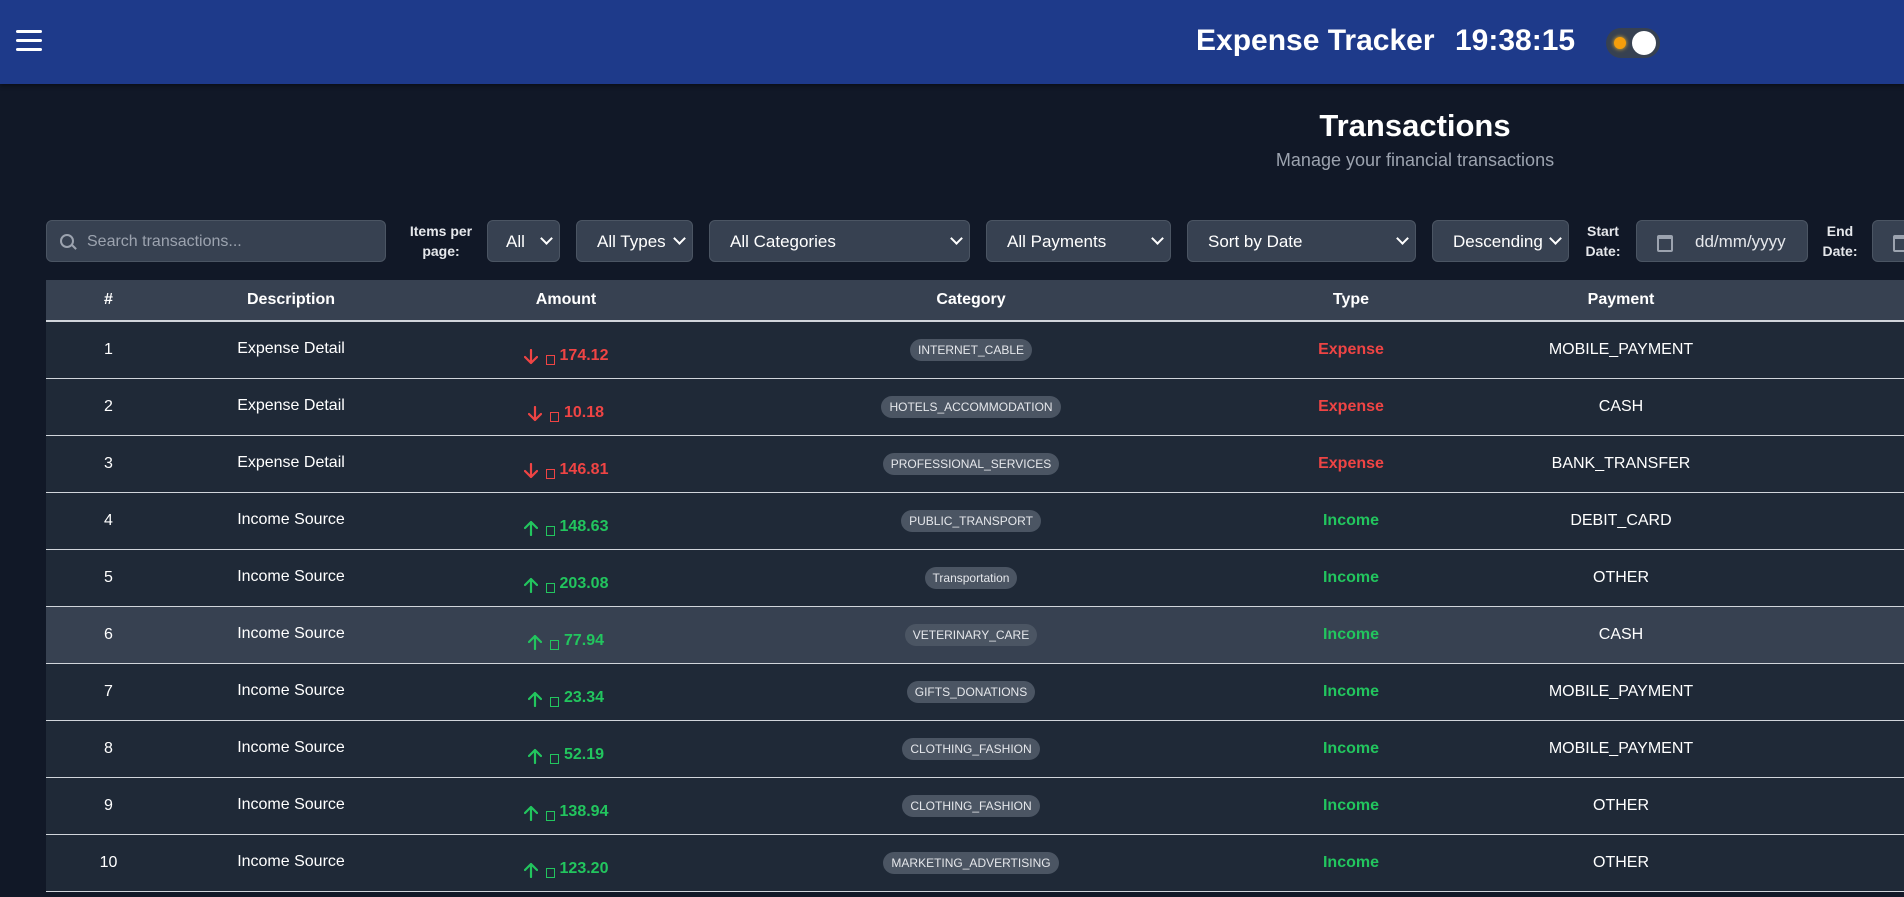 This screenshot has width=1904, height=897. What do you see at coordinates (1500, 241) in the screenshot?
I see `sort-order-select: Descending` at bounding box center [1500, 241].